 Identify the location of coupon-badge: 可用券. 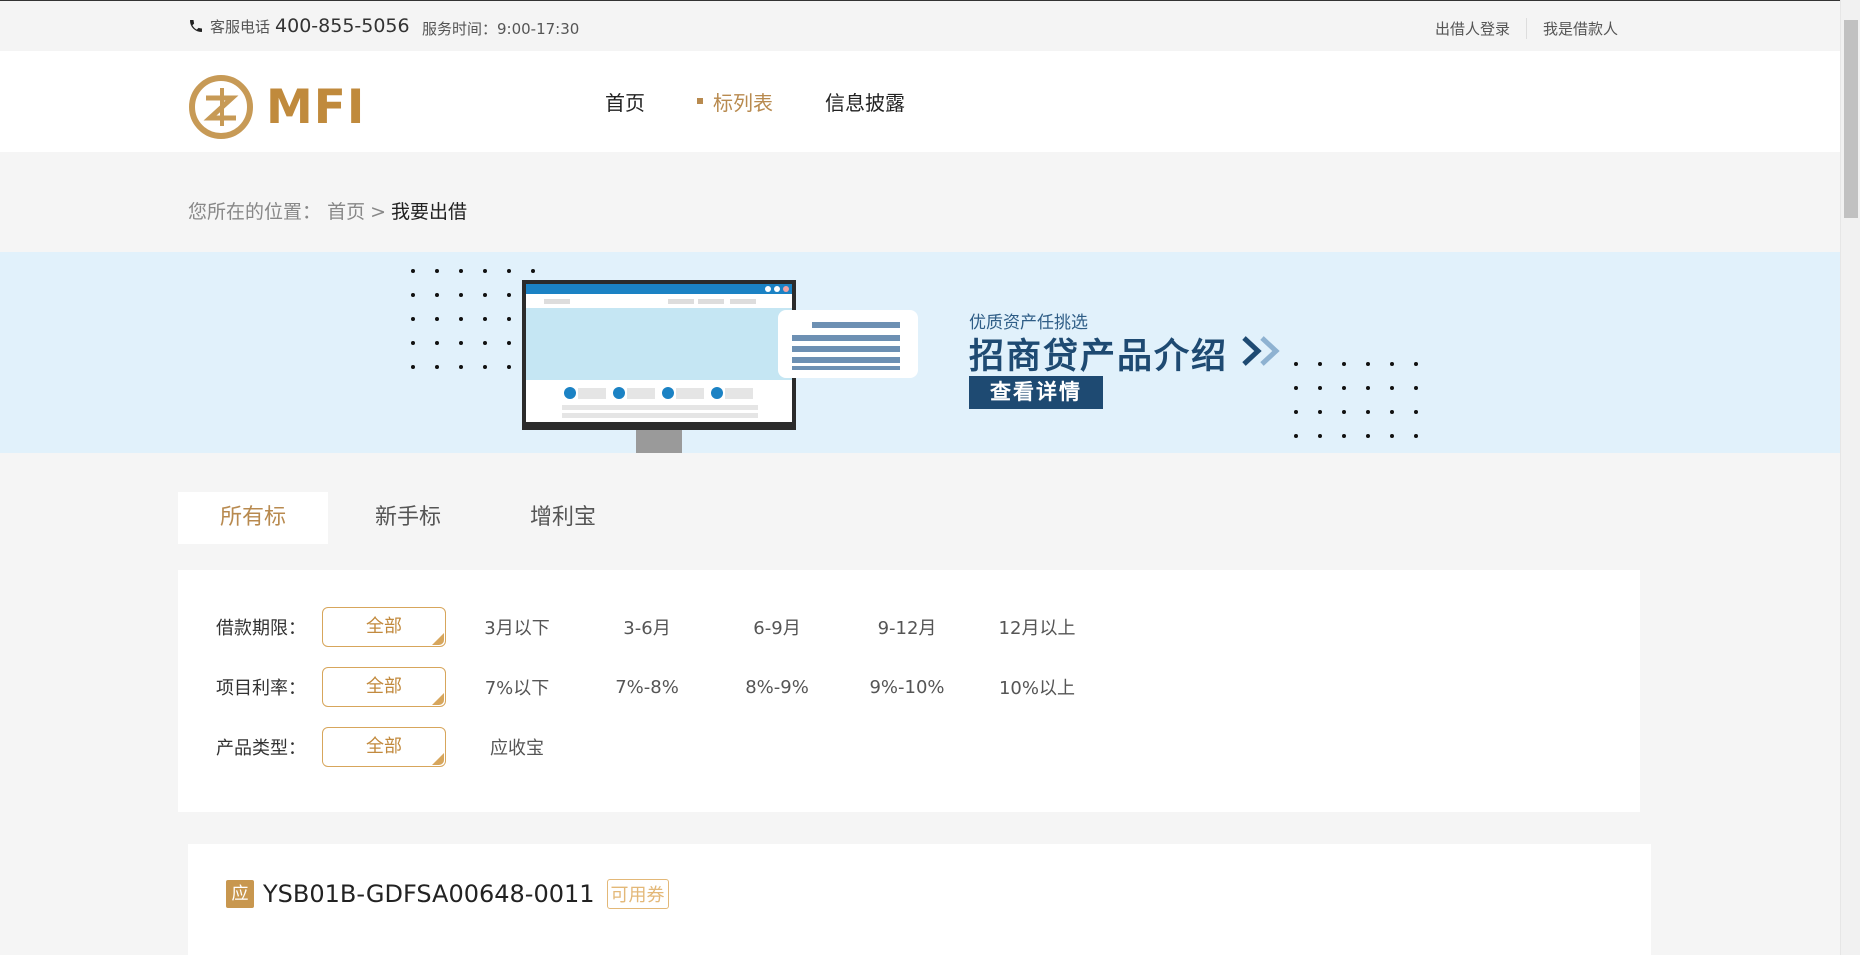
(637, 894).